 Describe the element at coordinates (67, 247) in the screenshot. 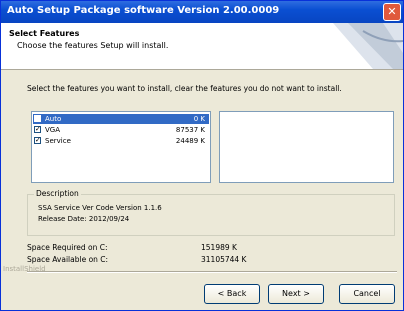

I see `space-required-label: Space Required on C:` at that location.